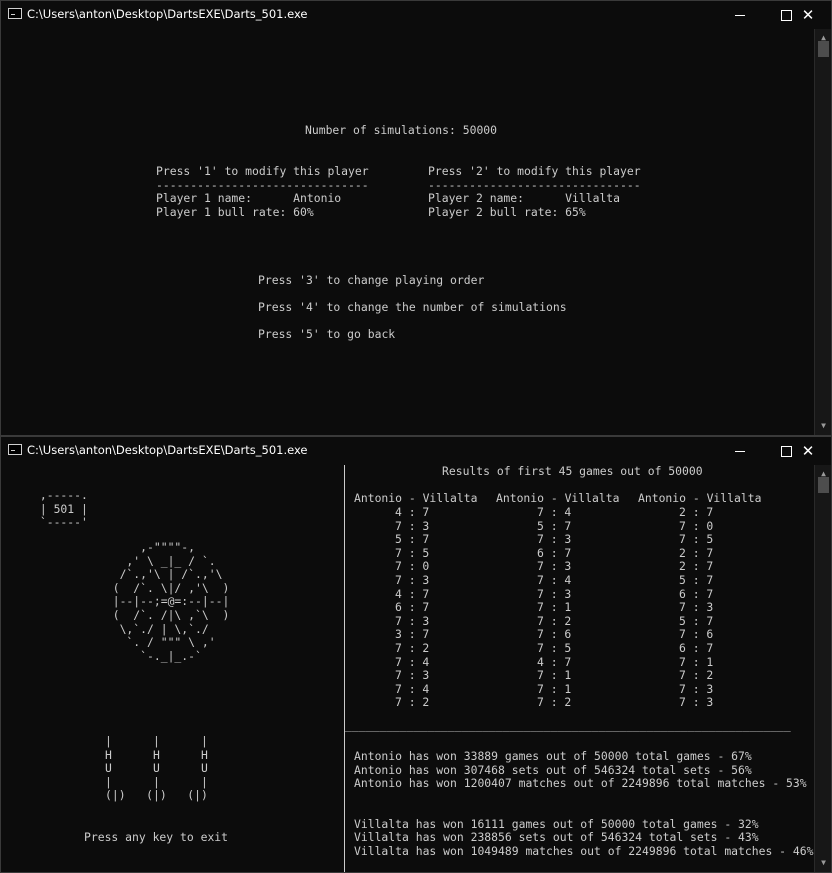 The height and width of the screenshot is (873, 832). Describe the element at coordinates (572, 471) in the screenshot. I see `results-header: Results of first 45 games out of 50000` at that location.